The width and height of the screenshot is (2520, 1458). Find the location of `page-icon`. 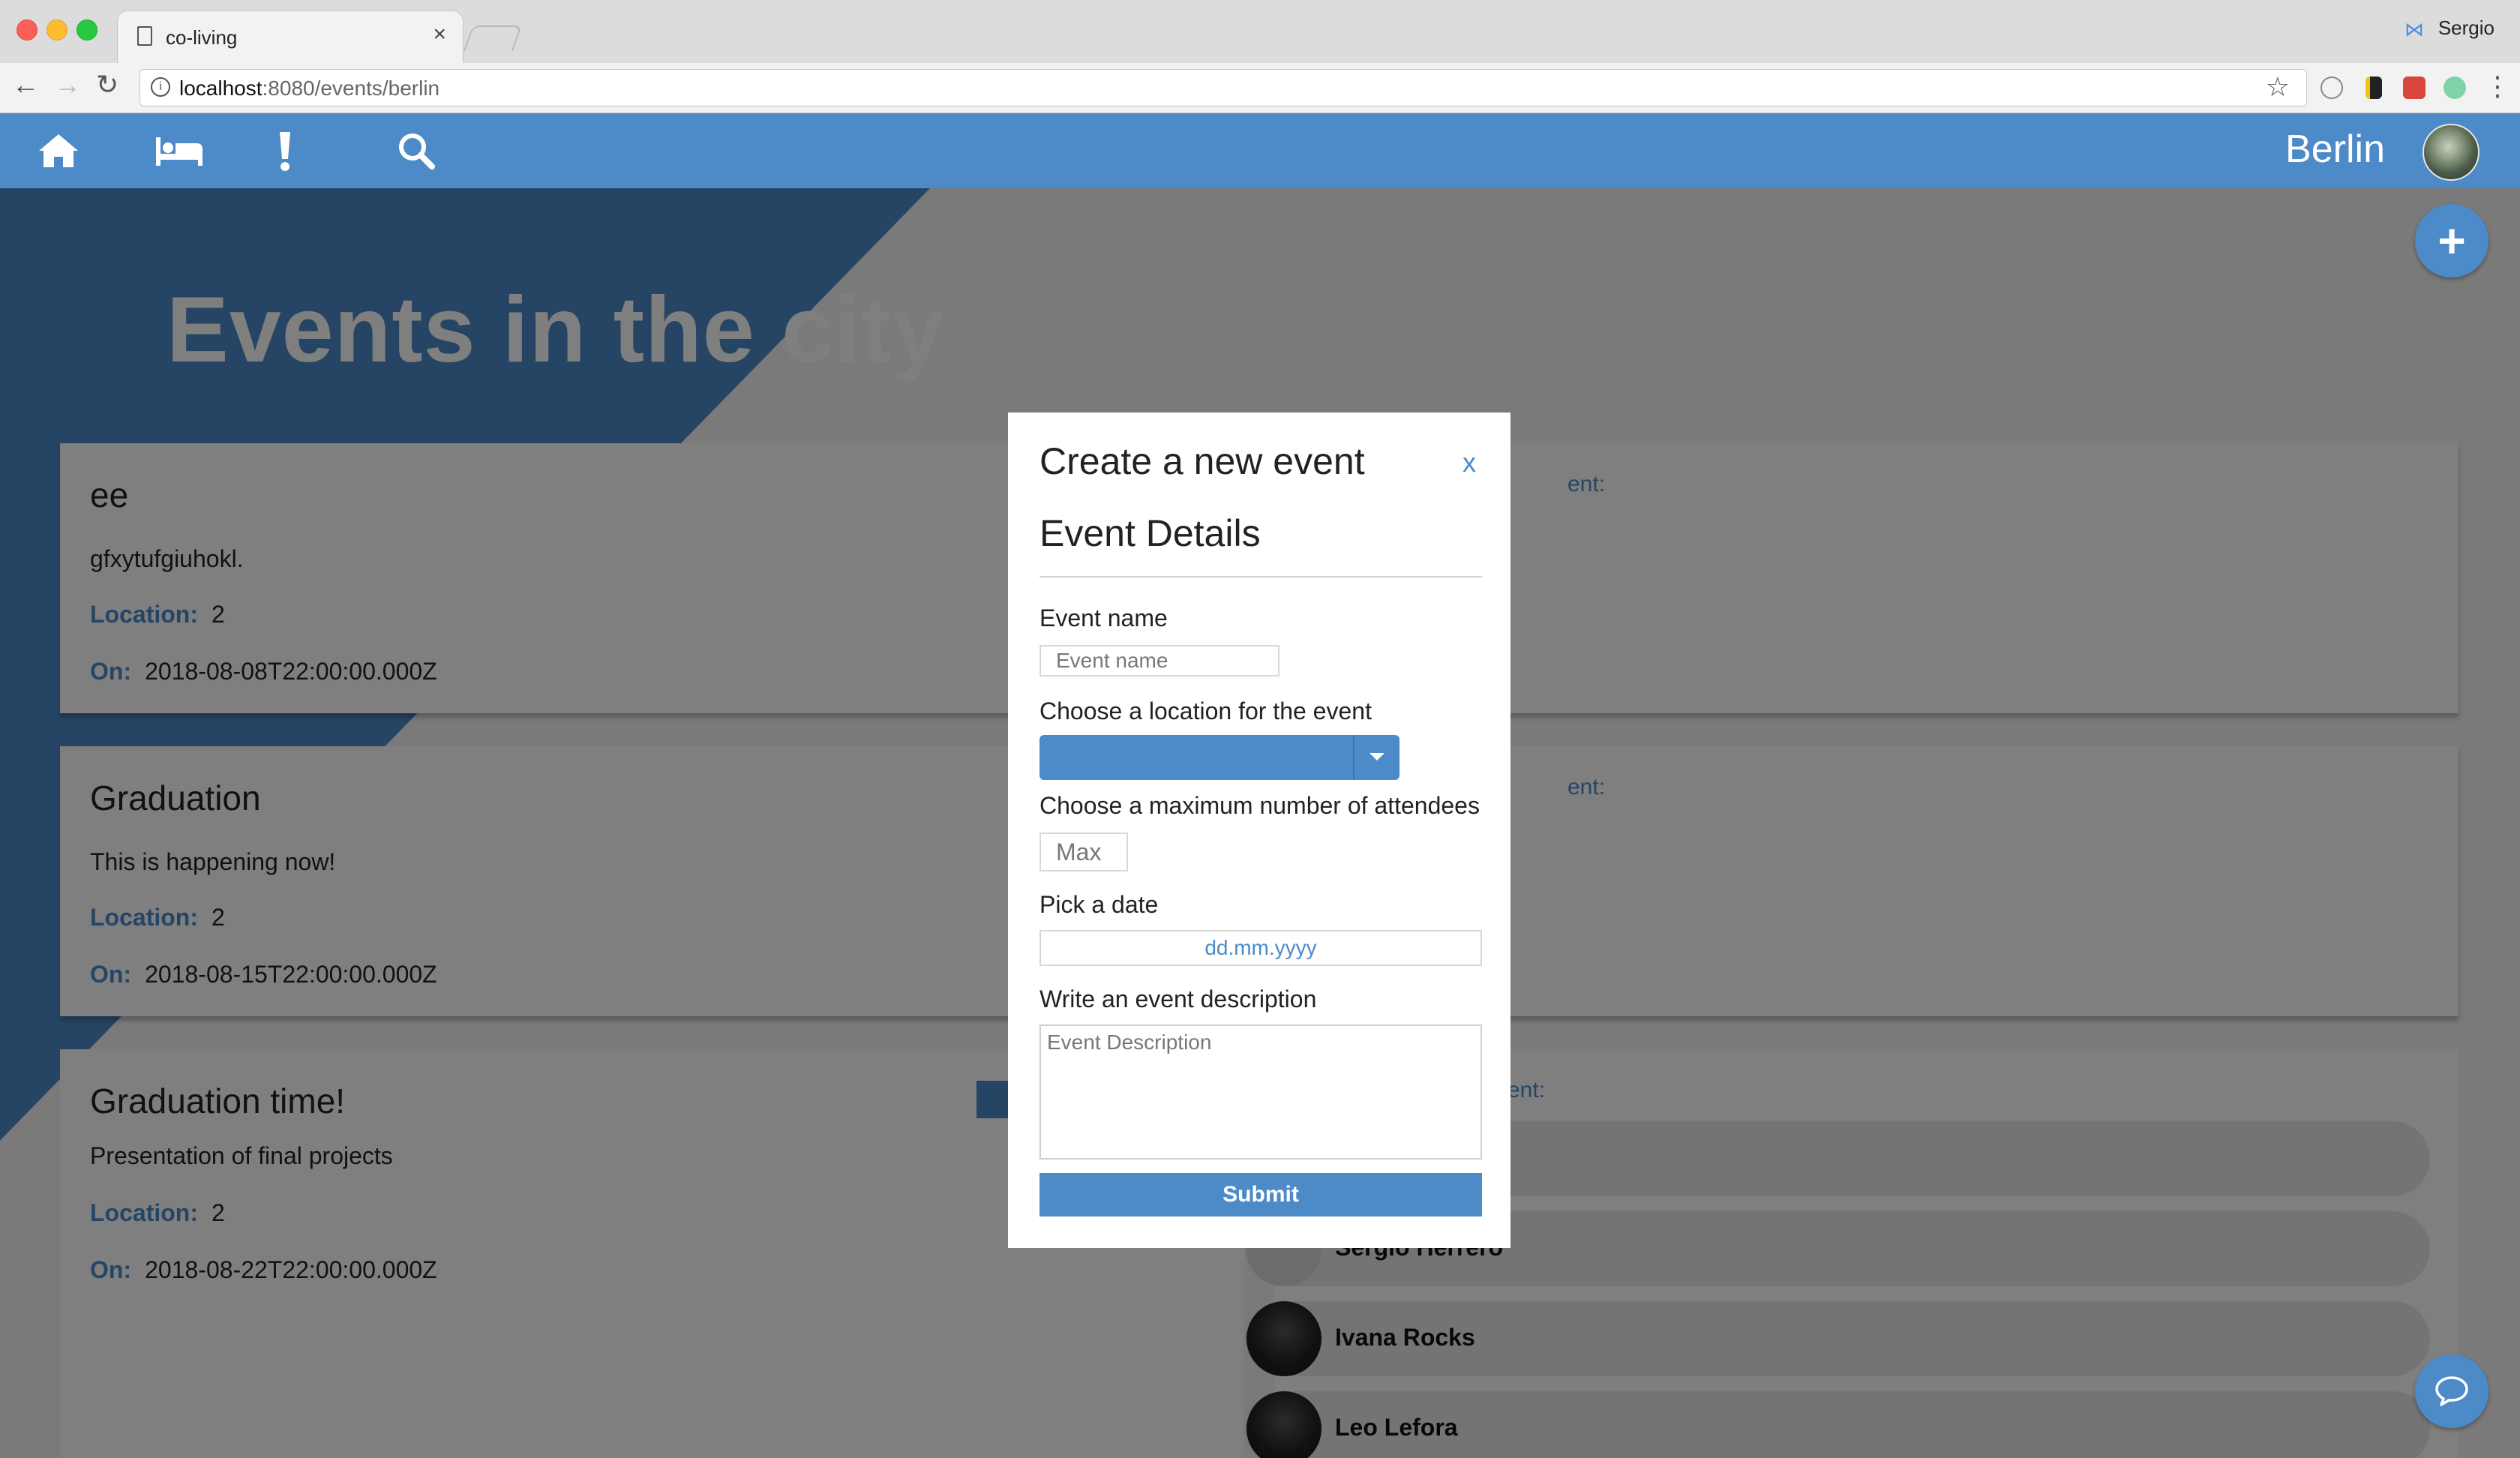

page-icon is located at coordinates (144, 36).